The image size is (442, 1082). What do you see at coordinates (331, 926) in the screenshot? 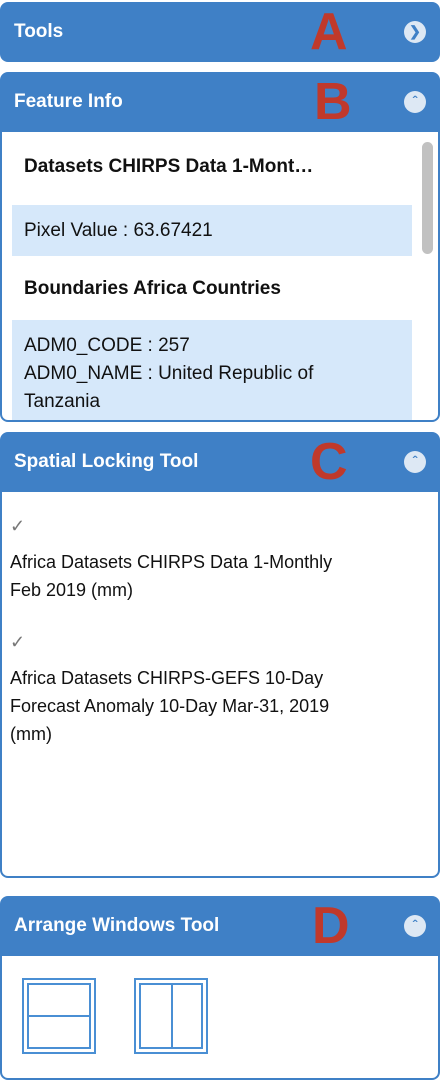
I see `marker-d: D` at bounding box center [331, 926].